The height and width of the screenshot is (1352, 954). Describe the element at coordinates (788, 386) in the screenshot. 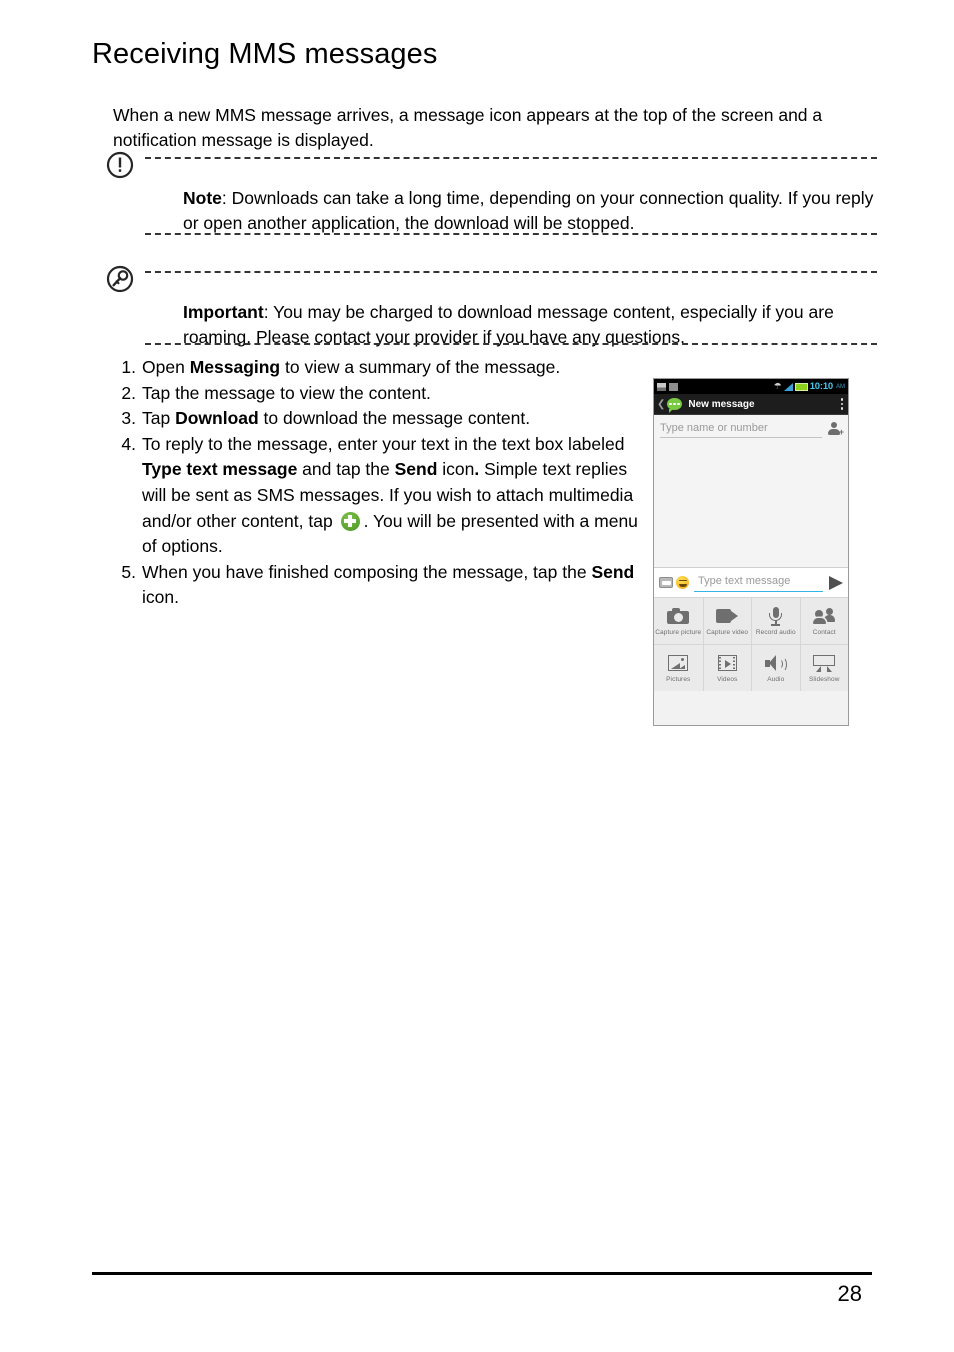

I see `signal-icon` at that location.